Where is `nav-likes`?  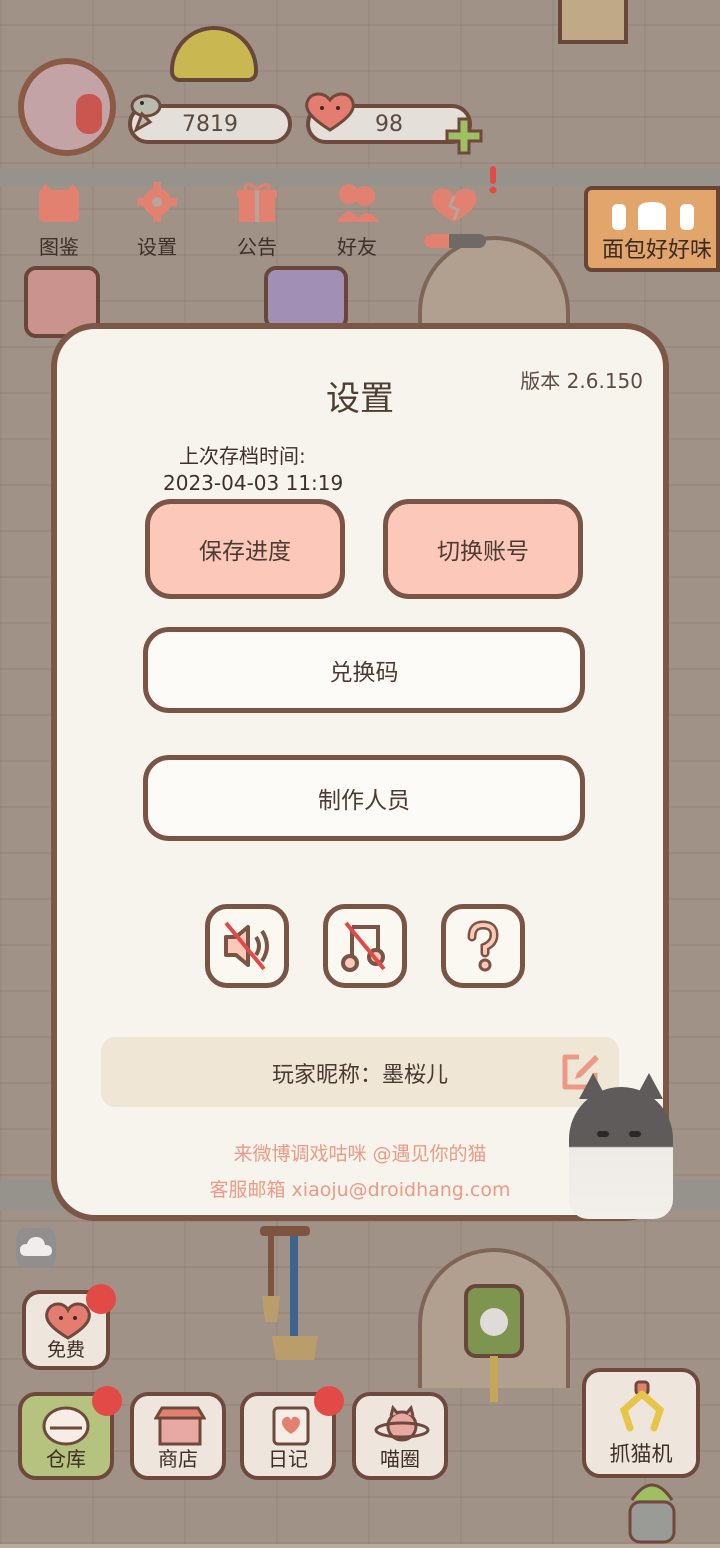
nav-likes is located at coordinates (457, 218).